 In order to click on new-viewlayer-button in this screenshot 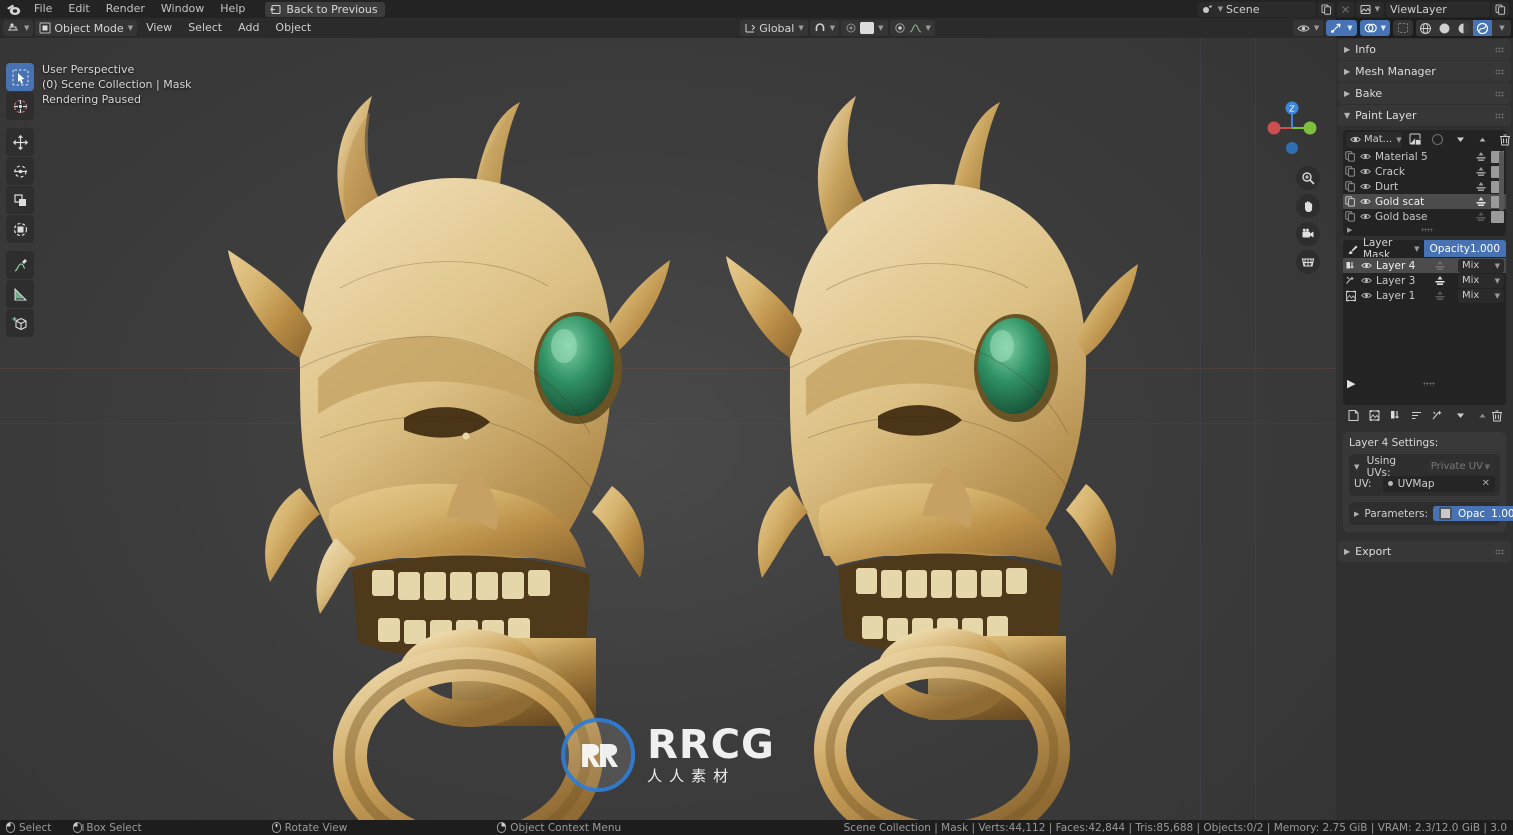, I will do `click(1500, 9)`.